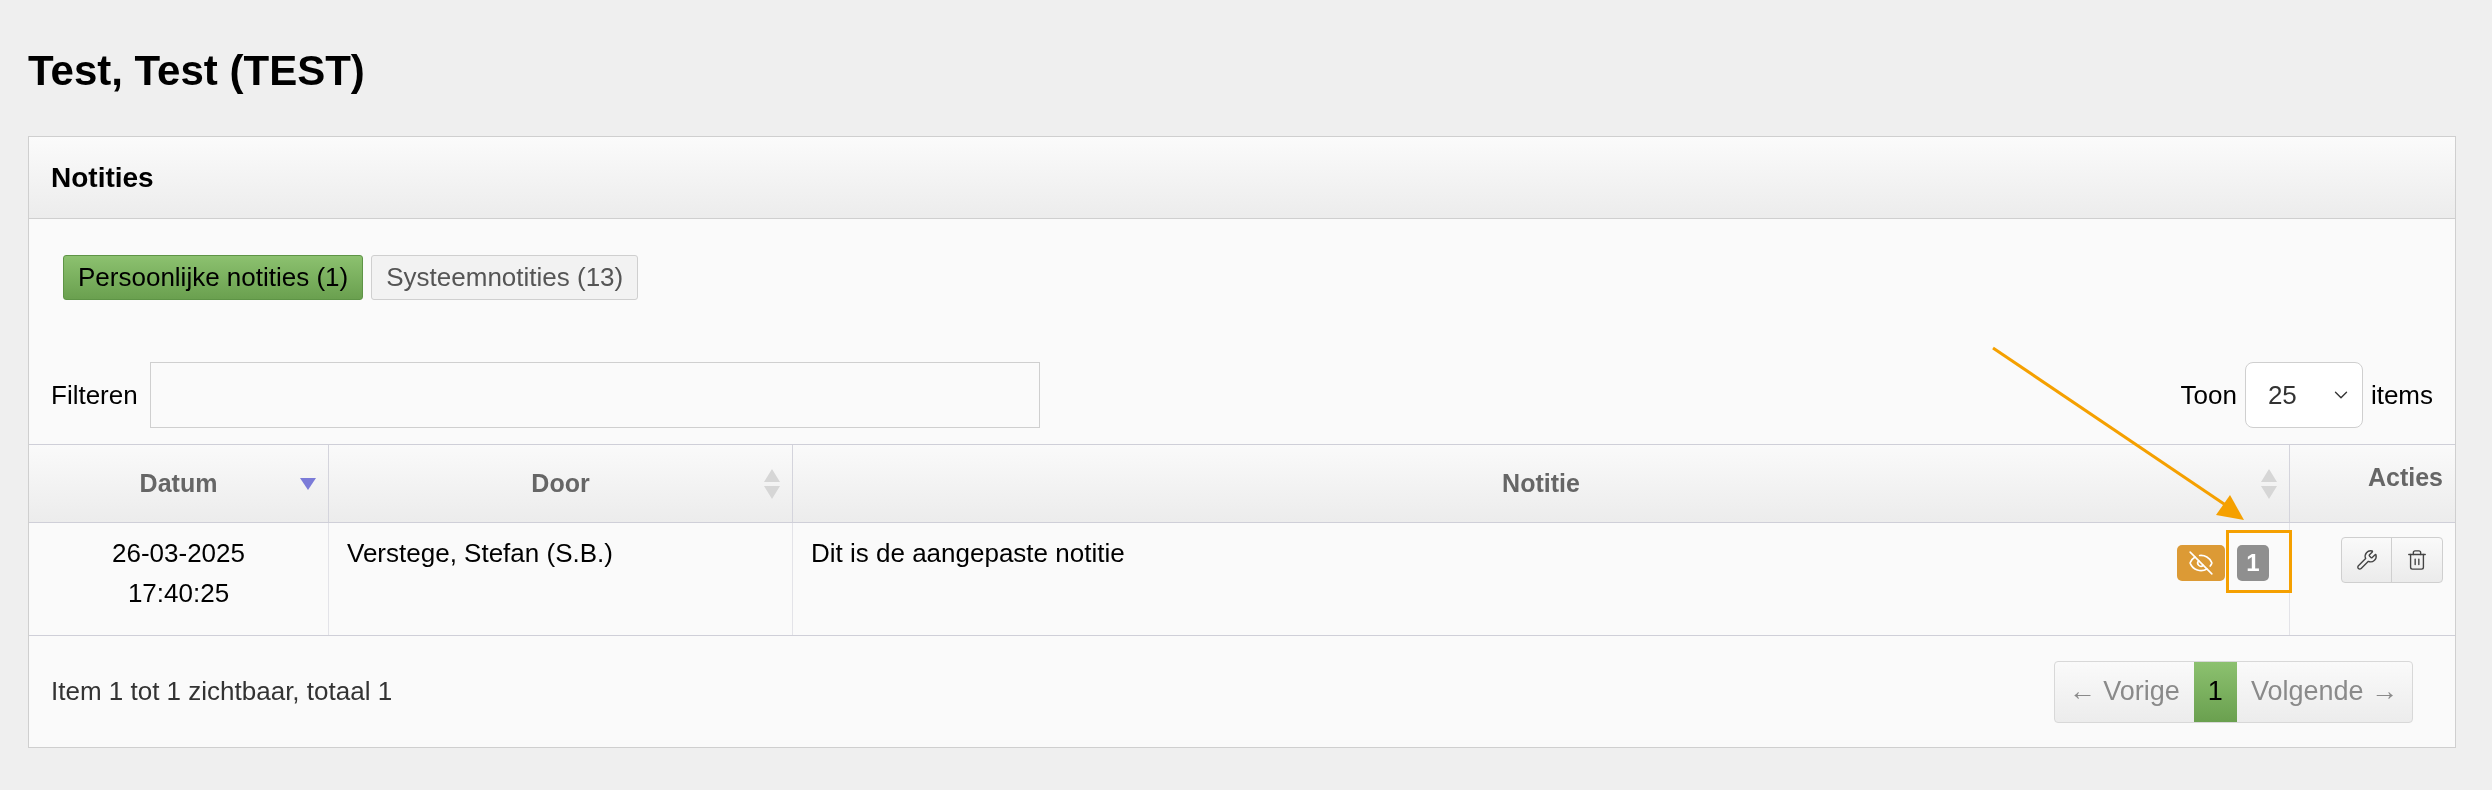  What do you see at coordinates (594, 395) in the screenshot?
I see `filter-input` at bounding box center [594, 395].